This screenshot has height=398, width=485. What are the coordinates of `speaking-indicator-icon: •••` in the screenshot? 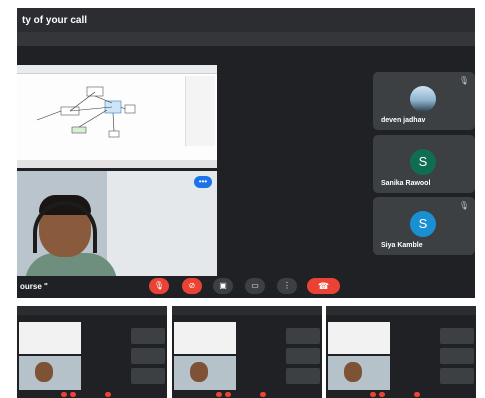 It's located at (203, 182).